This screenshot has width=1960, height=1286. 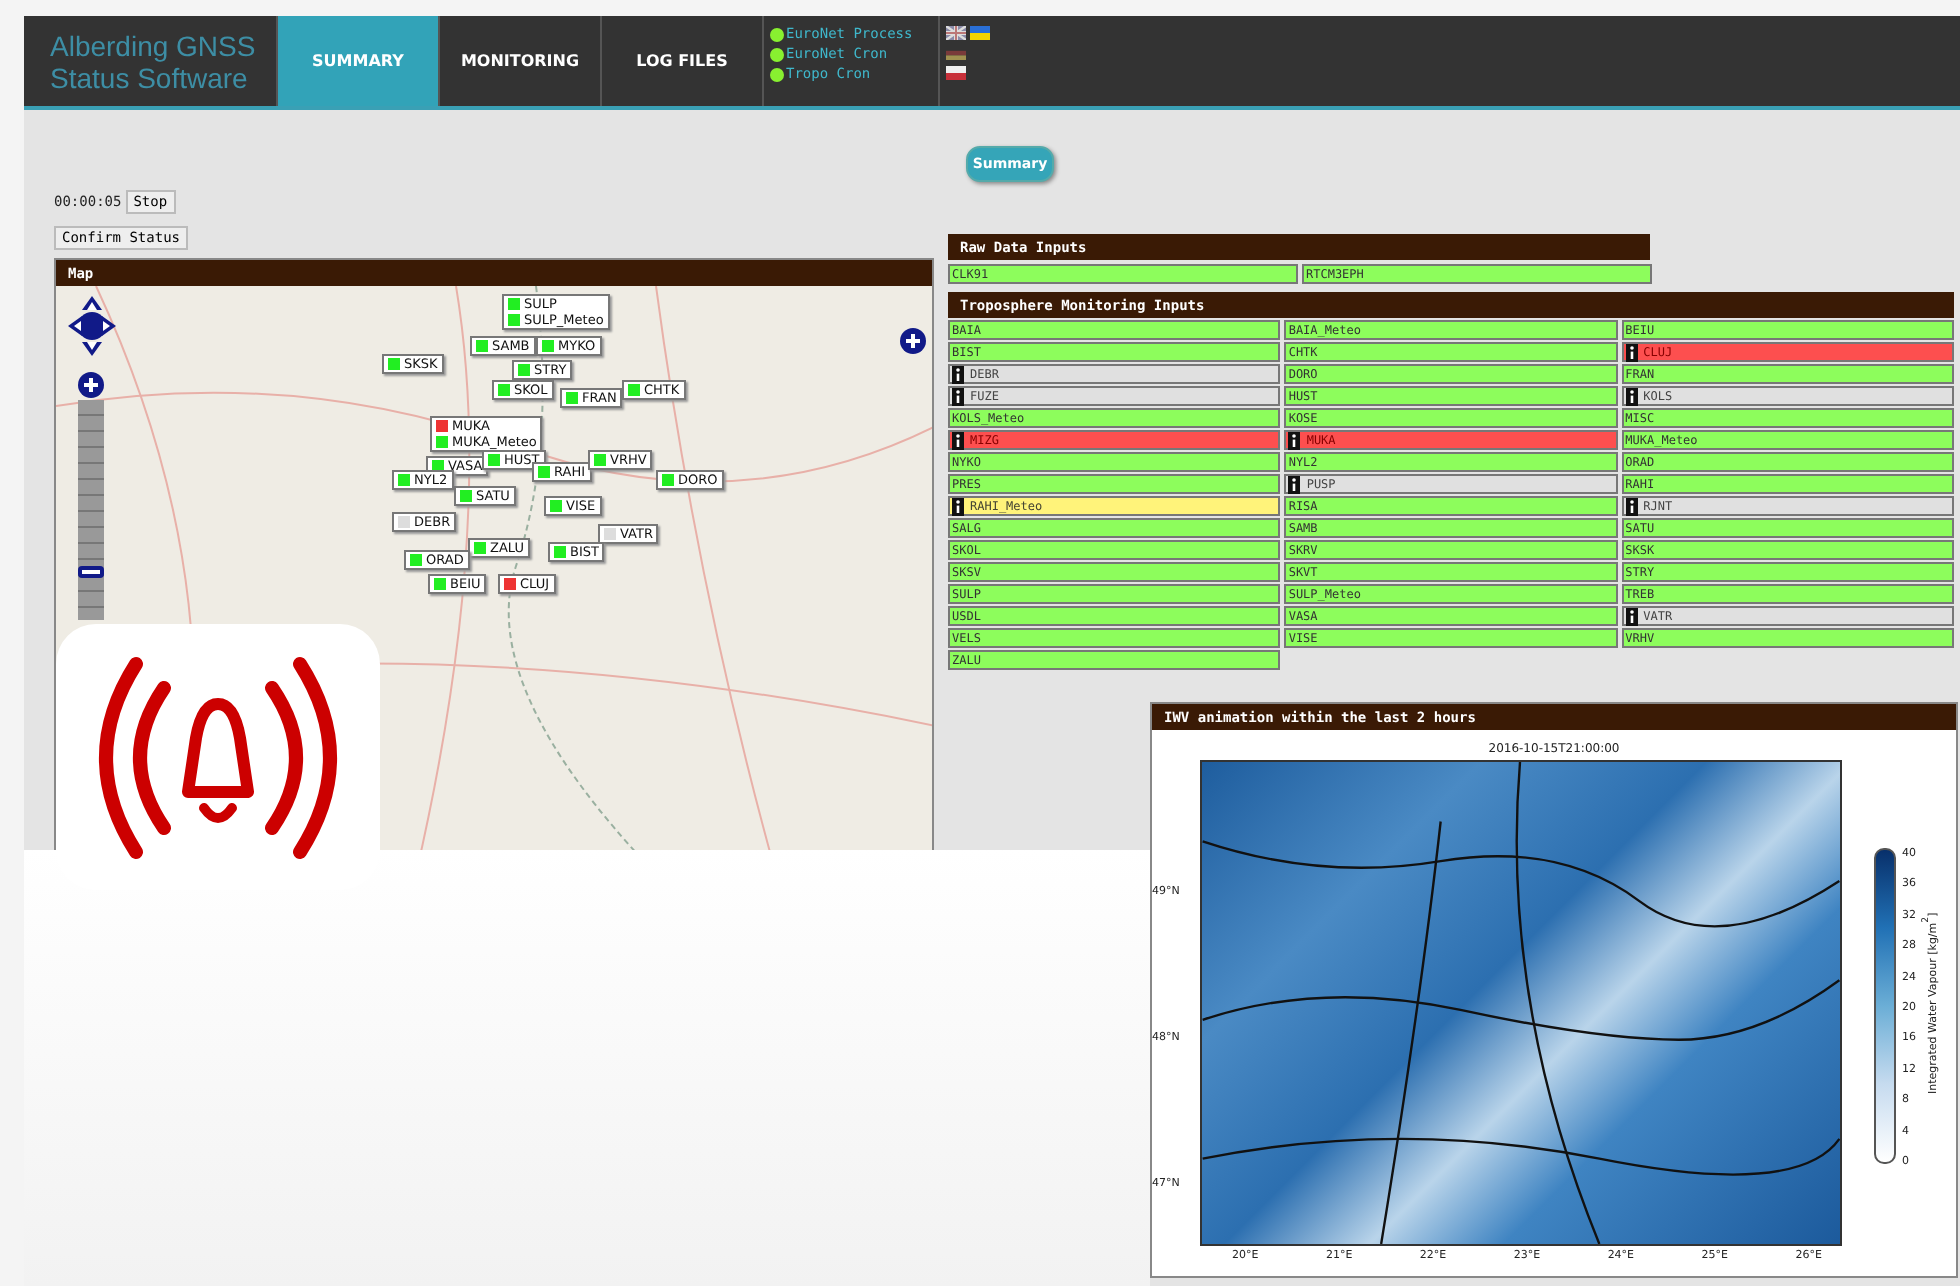 I want to click on zoom-slider, so click(x=91, y=510).